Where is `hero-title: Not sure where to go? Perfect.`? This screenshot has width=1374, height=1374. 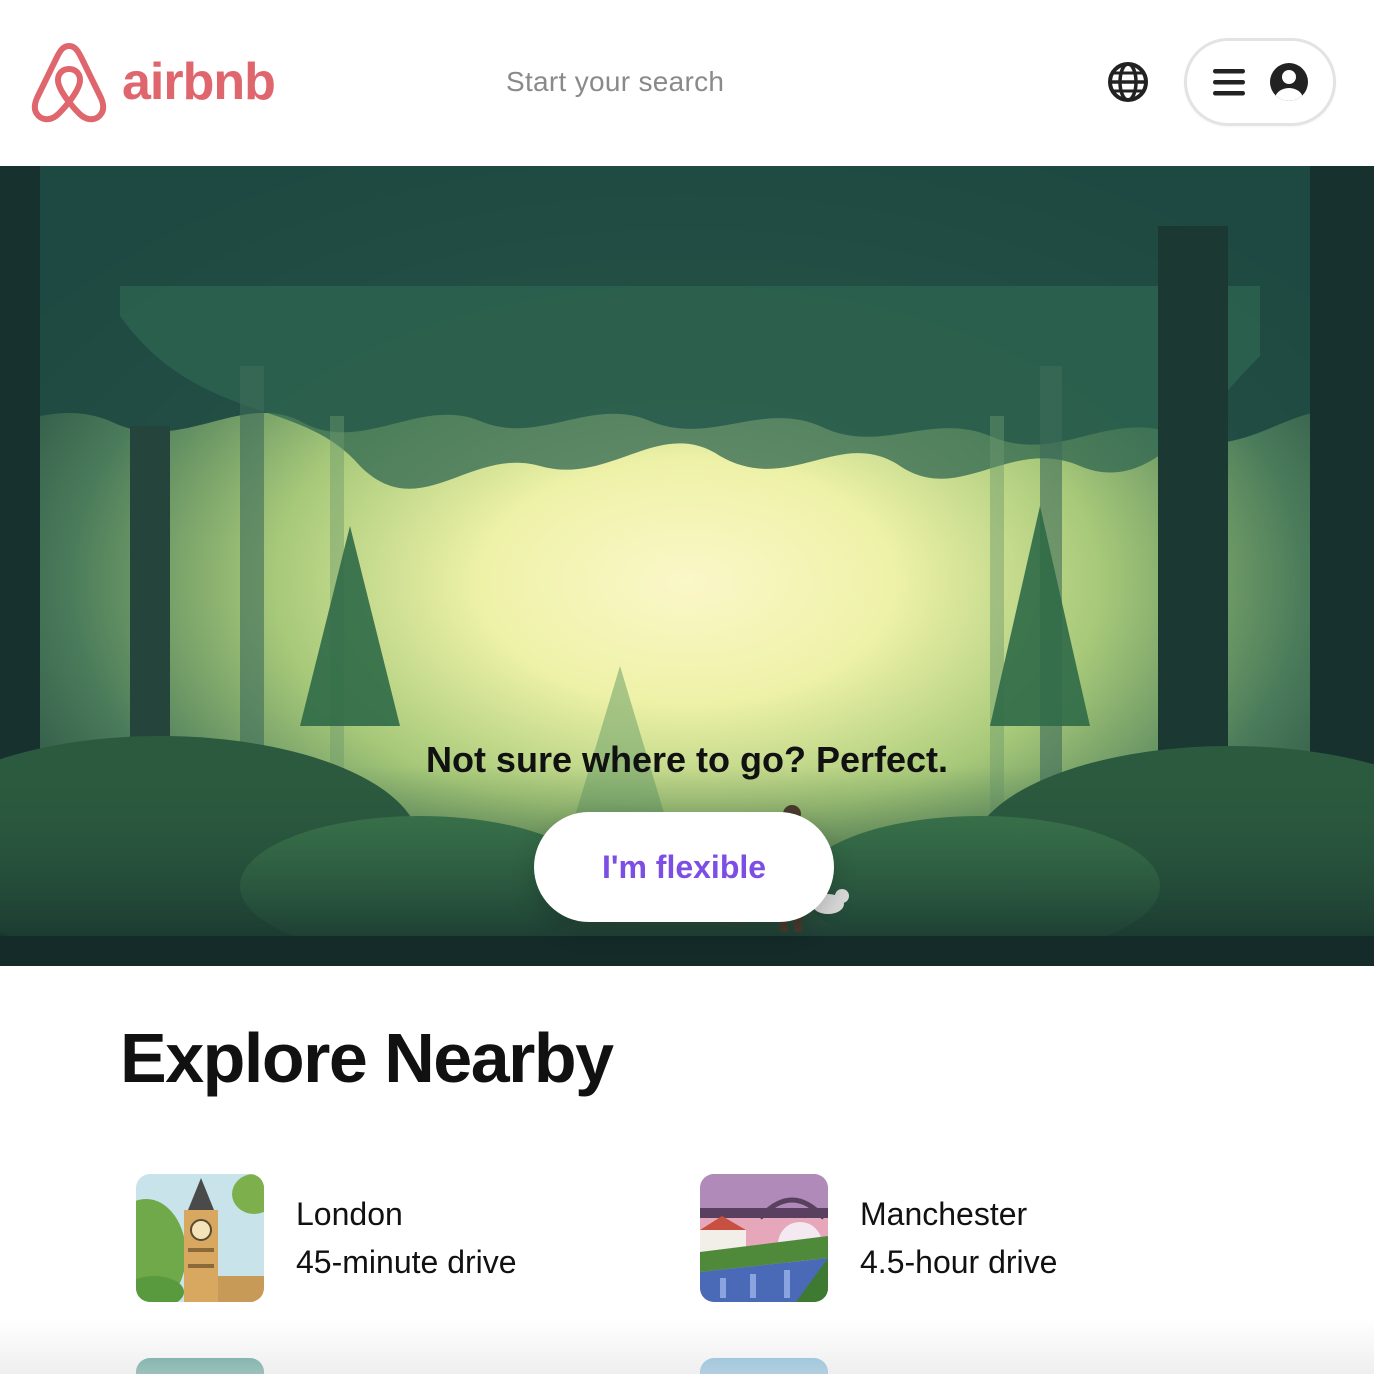
hero-title: Not sure where to go? Perfect. is located at coordinates (687, 759).